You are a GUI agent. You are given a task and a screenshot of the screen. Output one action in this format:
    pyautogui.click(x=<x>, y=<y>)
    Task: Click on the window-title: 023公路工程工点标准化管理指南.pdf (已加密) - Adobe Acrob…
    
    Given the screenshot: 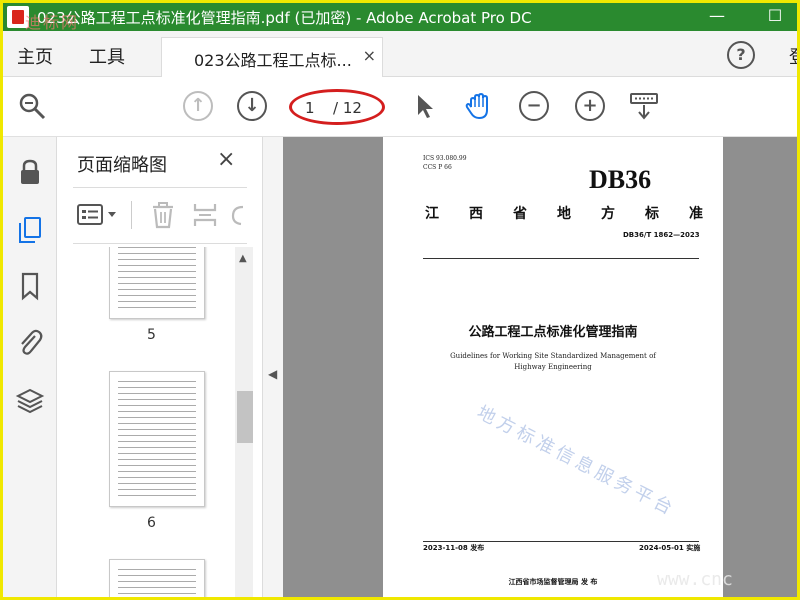 What is the action you would take?
    pyautogui.click(x=284, y=17)
    